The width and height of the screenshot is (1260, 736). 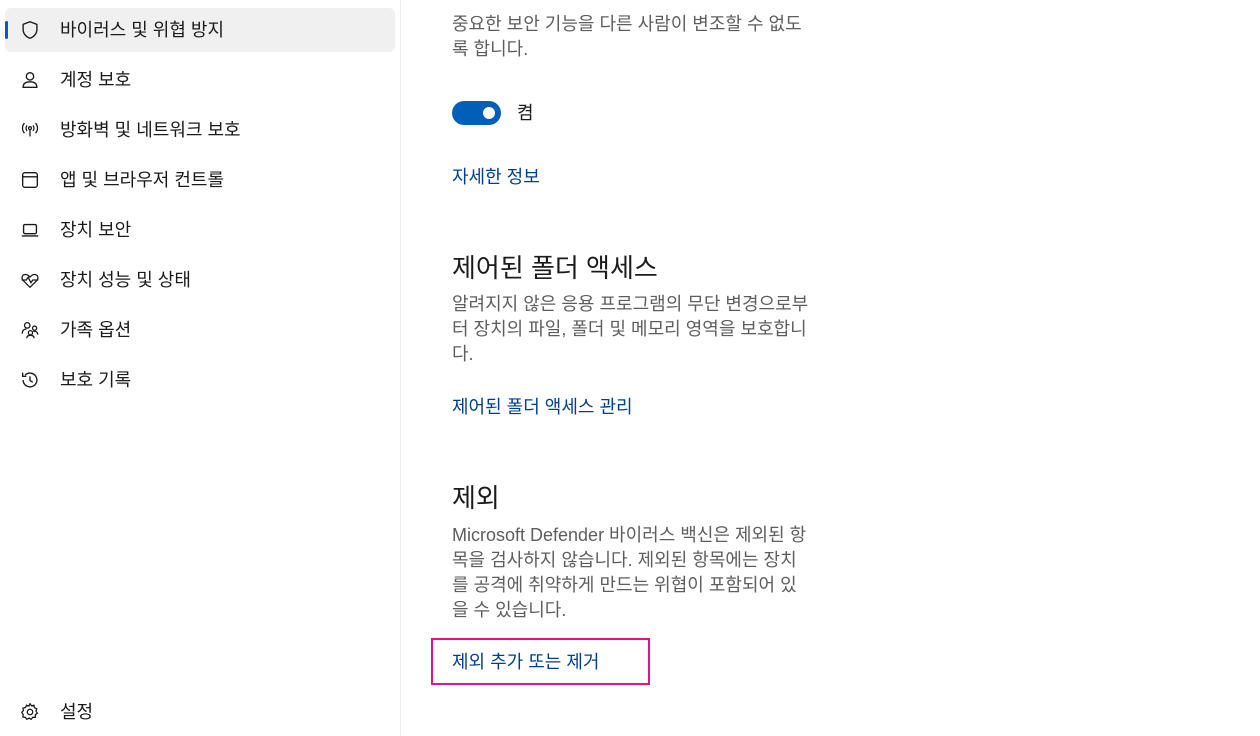 What do you see at coordinates (142, 180) in the screenshot?
I see `sidebar-item-label: 앱 및 브라우저 컨트롤` at bounding box center [142, 180].